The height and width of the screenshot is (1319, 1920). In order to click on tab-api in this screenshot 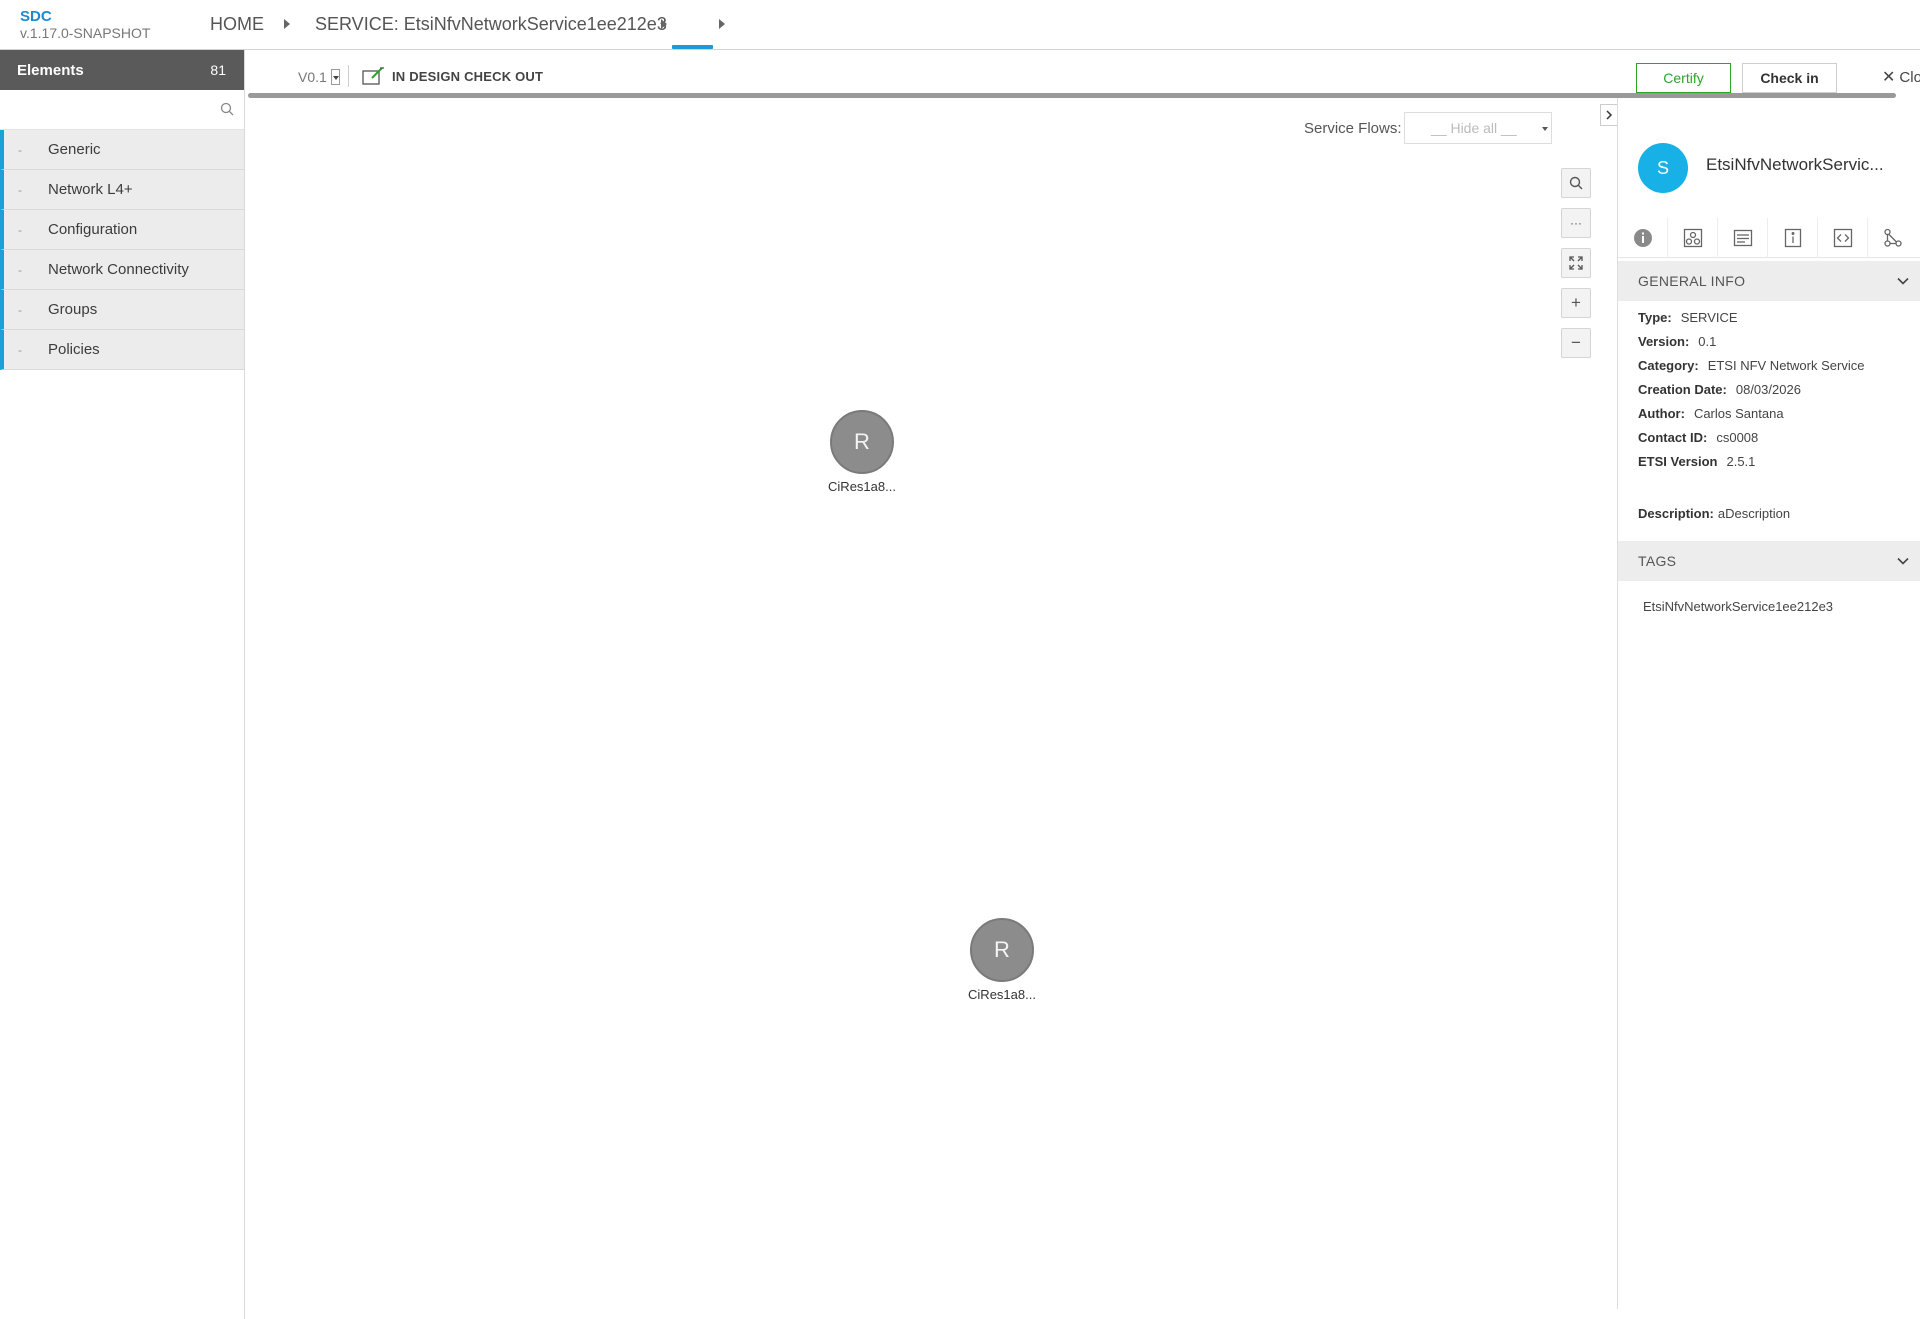, I will do `click(1843, 238)`.